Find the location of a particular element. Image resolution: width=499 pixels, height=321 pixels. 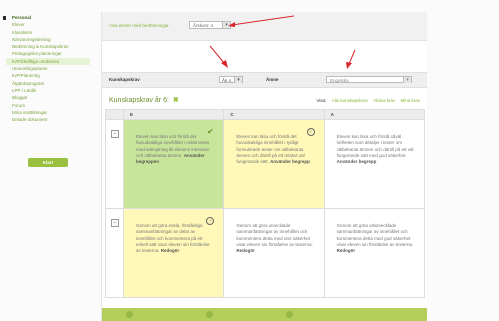

close-icon: ✖ is located at coordinates (176, 100).